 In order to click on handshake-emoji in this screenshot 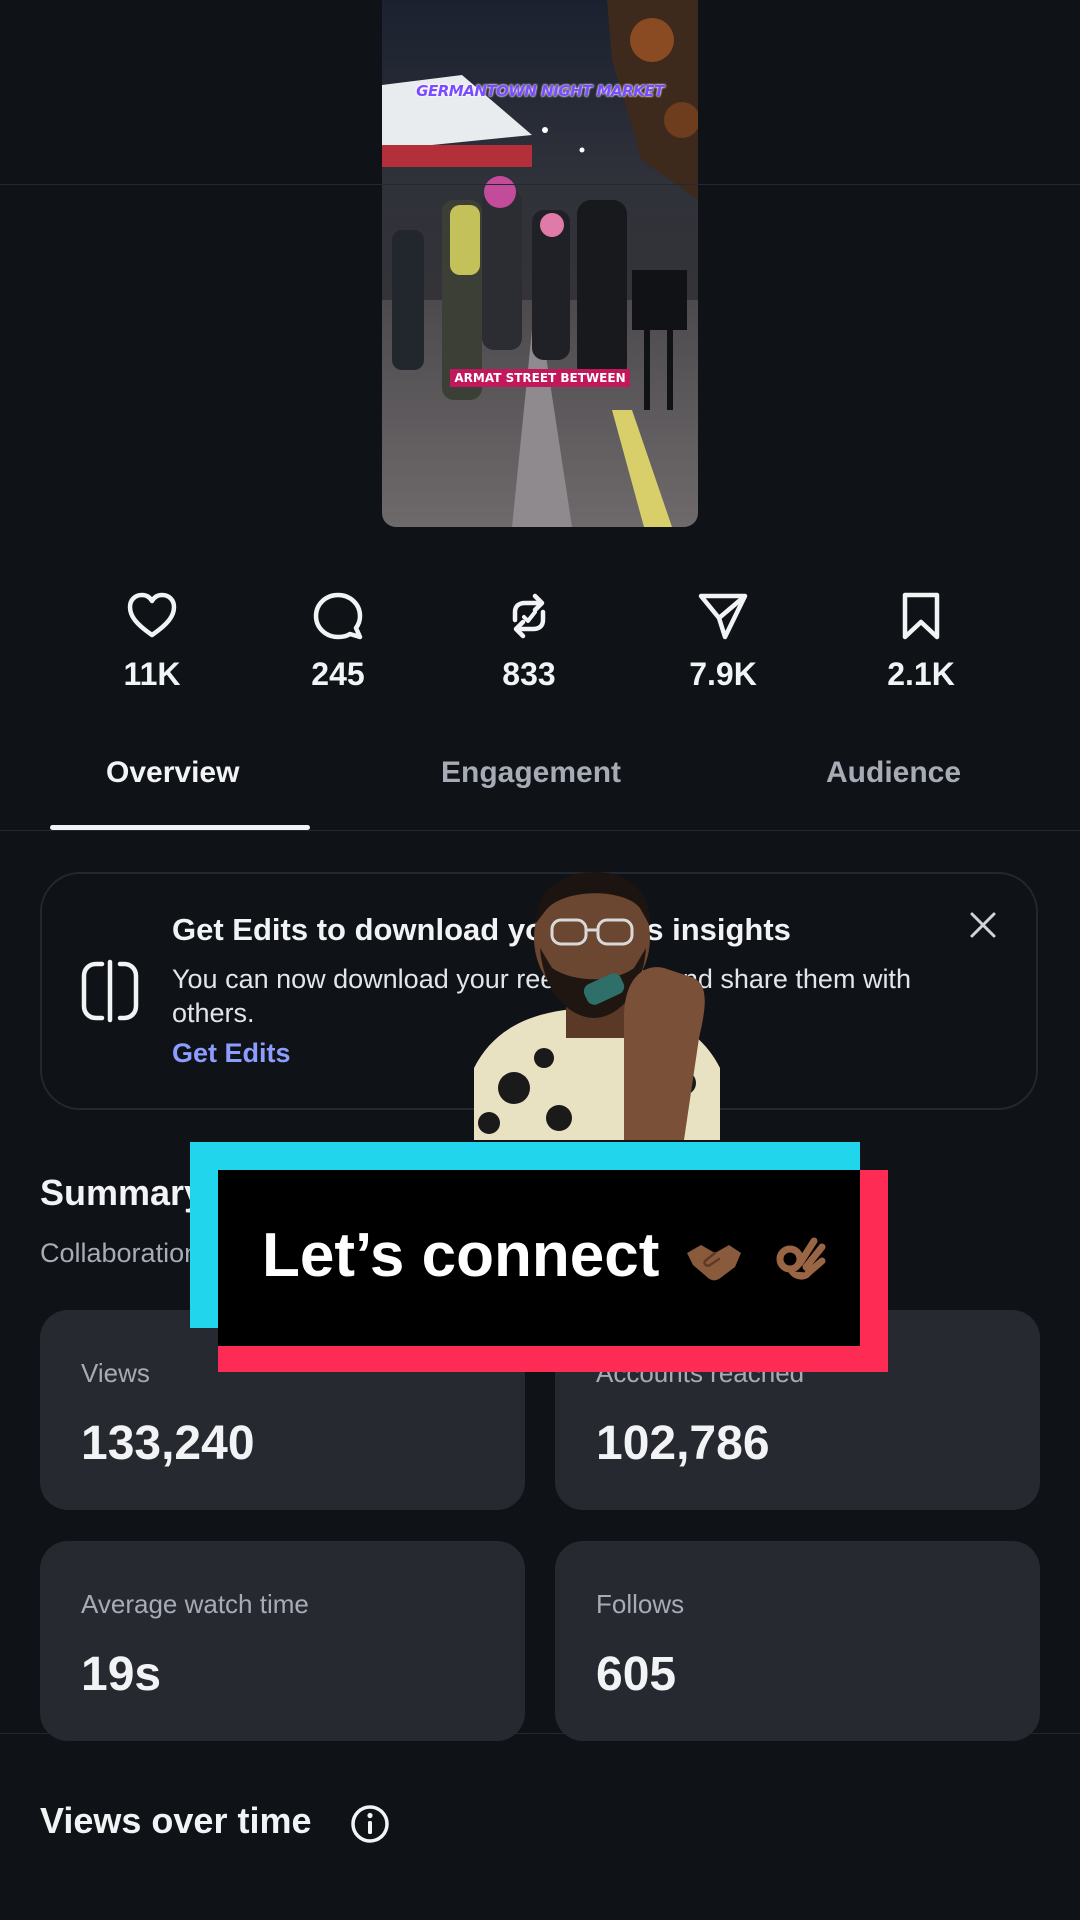, I will do `click(713, 1262)`.